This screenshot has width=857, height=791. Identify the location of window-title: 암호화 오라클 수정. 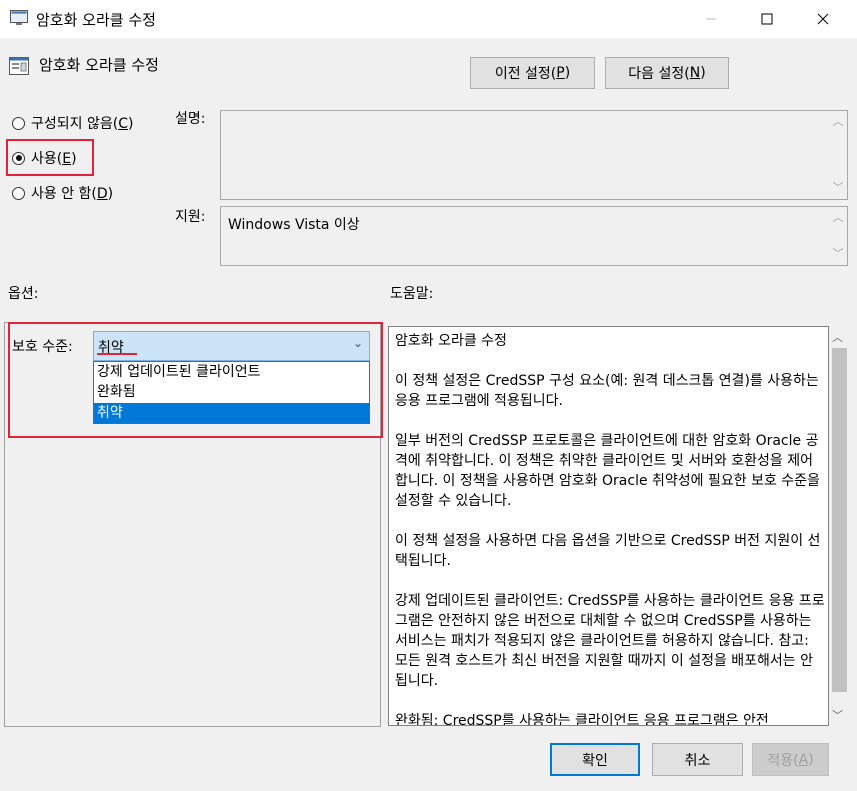
(96, 20).